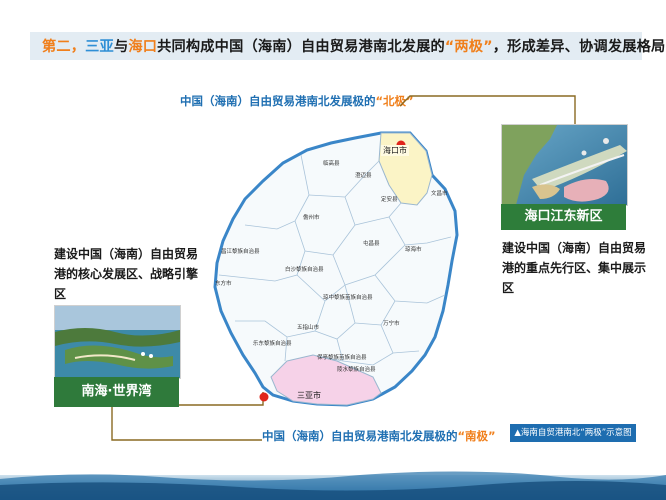  Describe the element at coordinates (573, 433) in the screenshot. I see `map-legend: ▲海南自贸港南北“两极”示意图` at that location.